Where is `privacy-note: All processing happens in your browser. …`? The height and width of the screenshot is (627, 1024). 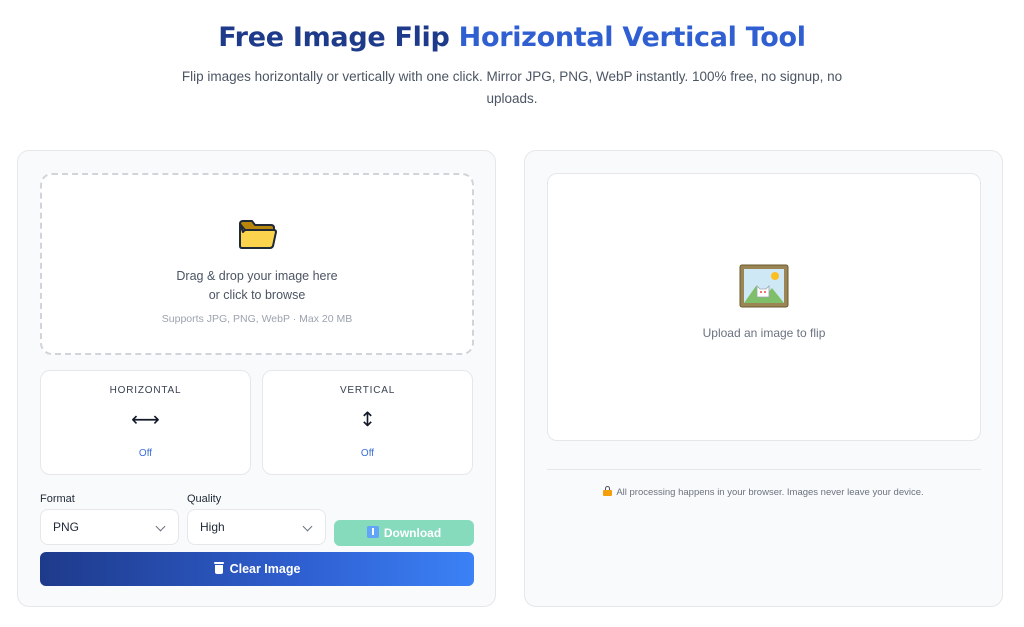 privacy-note: All processing happens in your browser. … is located at coordinates (763, 492).